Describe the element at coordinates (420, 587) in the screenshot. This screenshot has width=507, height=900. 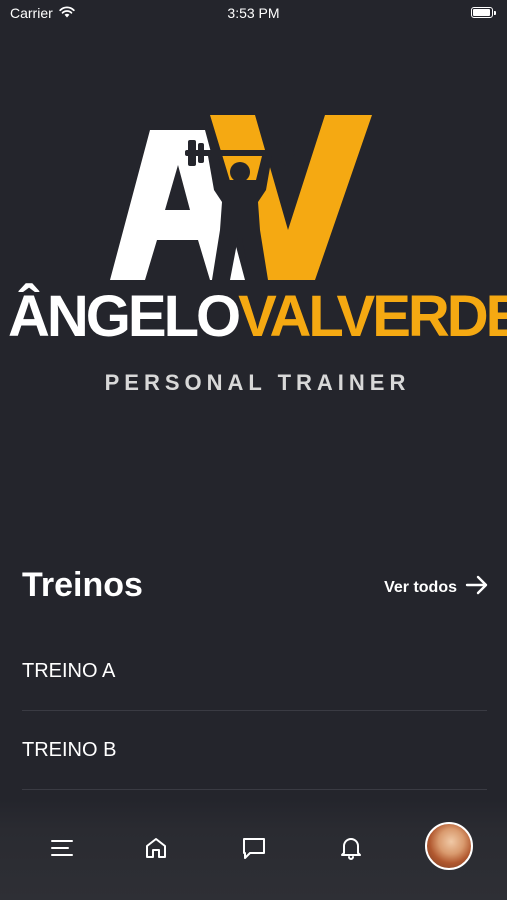
I see `see-all-label: Ver todos` at that location.